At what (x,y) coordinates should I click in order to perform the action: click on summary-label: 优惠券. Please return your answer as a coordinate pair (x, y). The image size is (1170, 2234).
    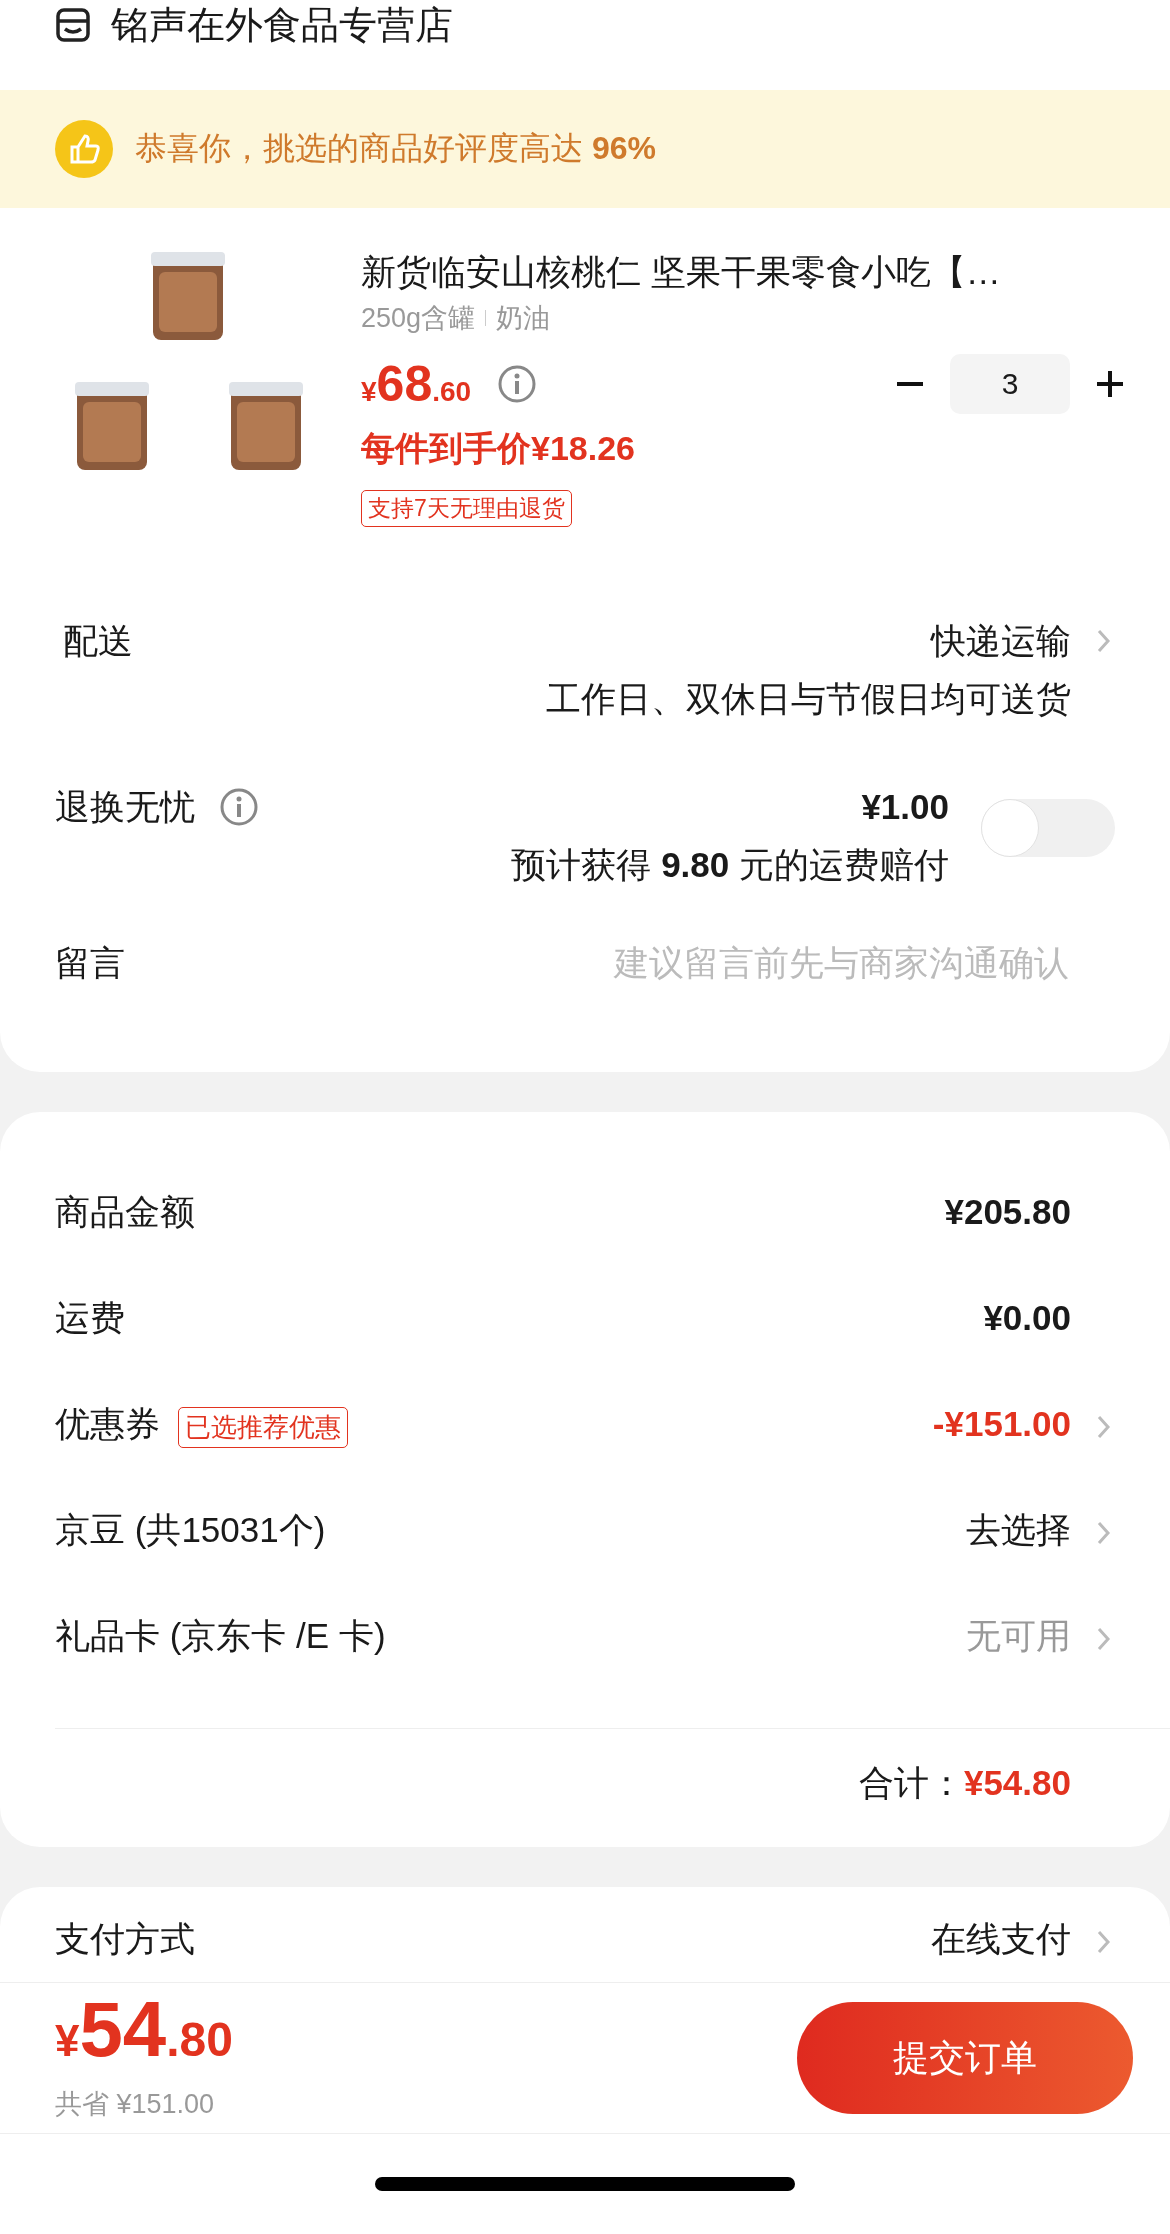
    Looking at the image, I should click on (107, 1424).